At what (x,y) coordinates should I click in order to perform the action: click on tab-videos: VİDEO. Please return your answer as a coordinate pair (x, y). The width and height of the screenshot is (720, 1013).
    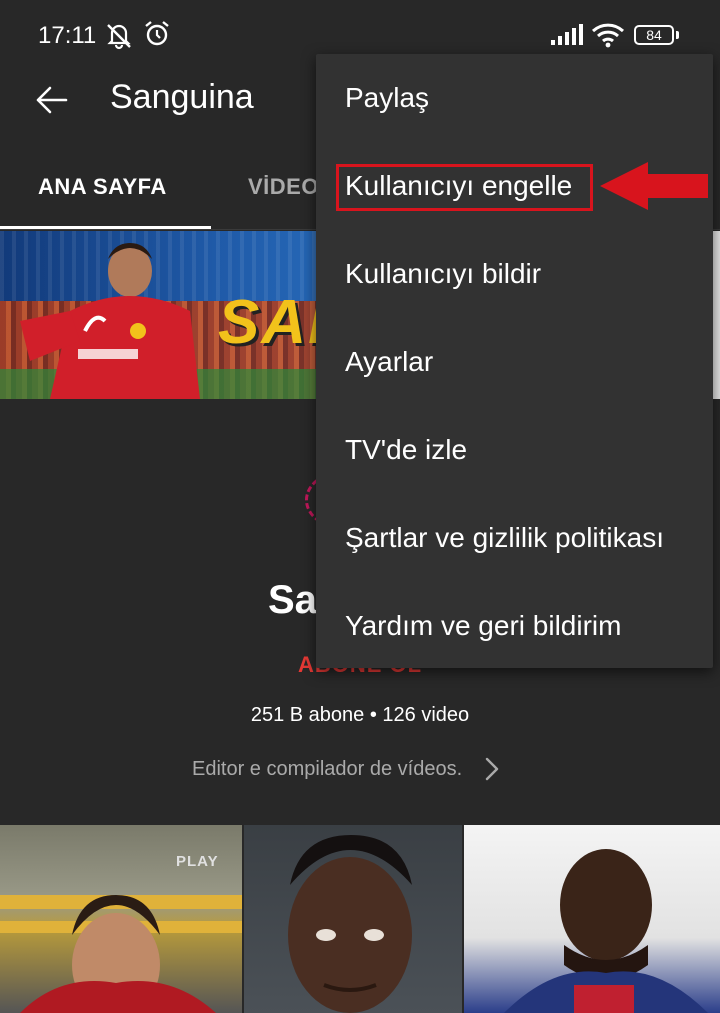
    Looking at the image, I should click on (283, 187).